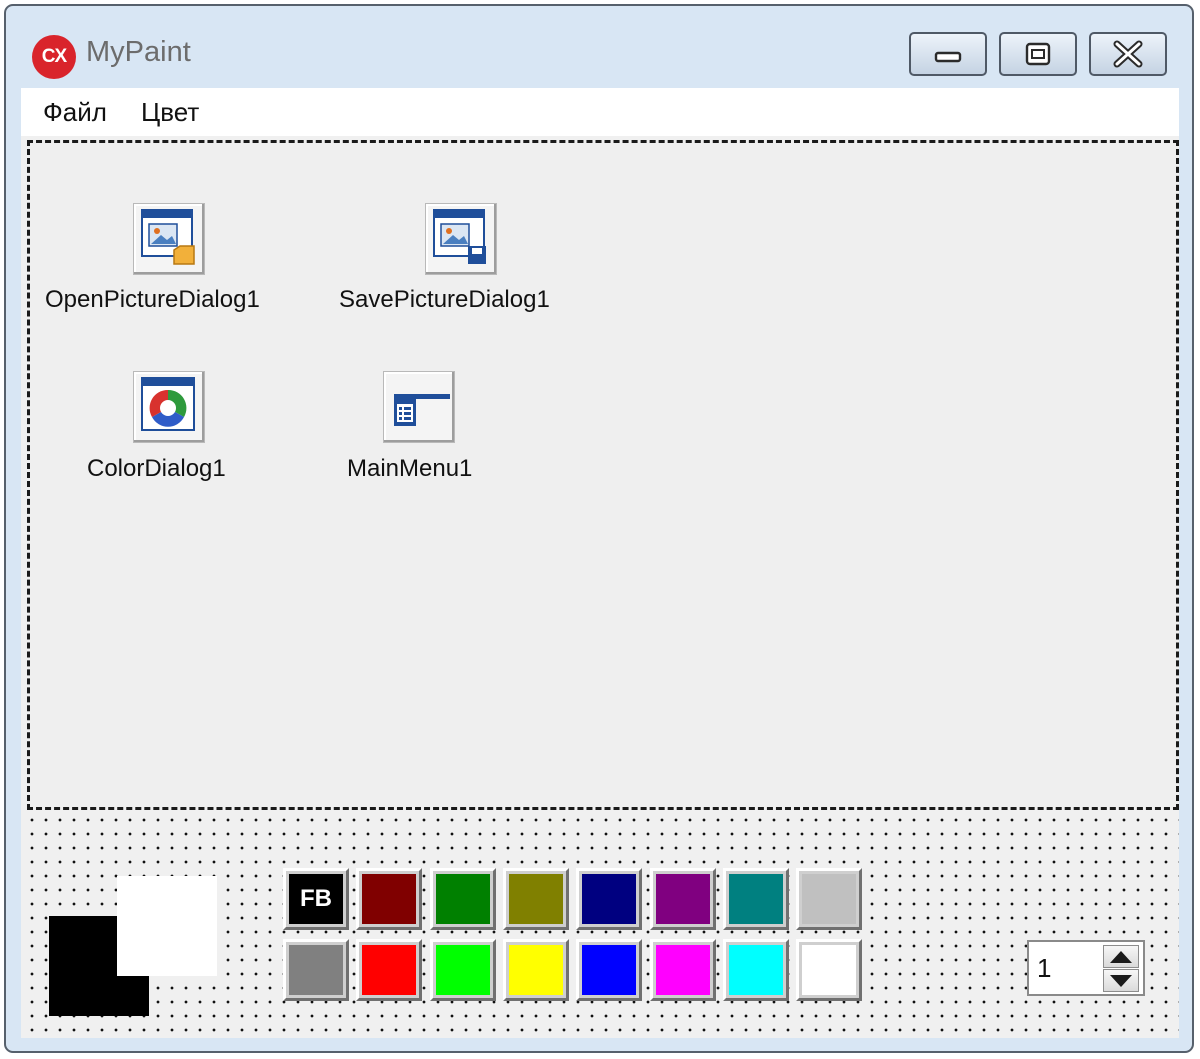  What do you see at coordinates (444, 299) in the screenshot?
I see `component-label: SavePictureDialog1` at bounding box center [444, 299].